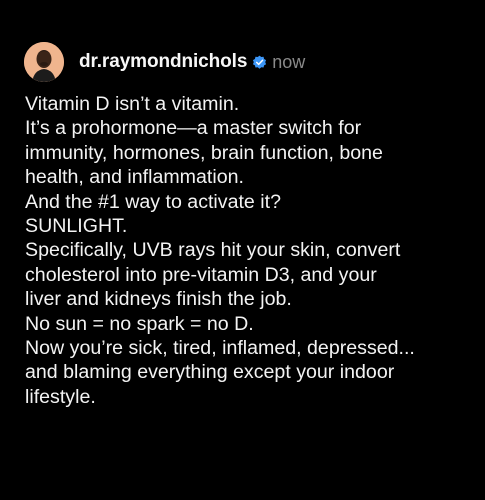  What do you see at coordinates (60, 396) in the screenshot?
I see `post-line: lifestyle.` at bounding box center [60, 396].